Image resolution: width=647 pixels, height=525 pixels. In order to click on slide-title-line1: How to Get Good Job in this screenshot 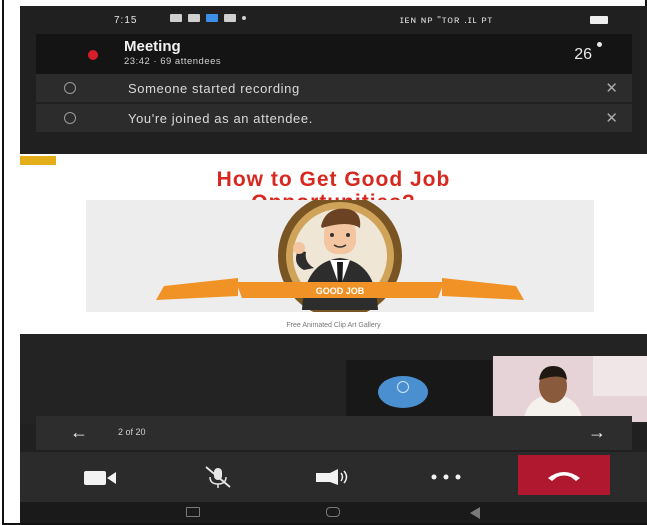, I will do `click(333, 179)`.